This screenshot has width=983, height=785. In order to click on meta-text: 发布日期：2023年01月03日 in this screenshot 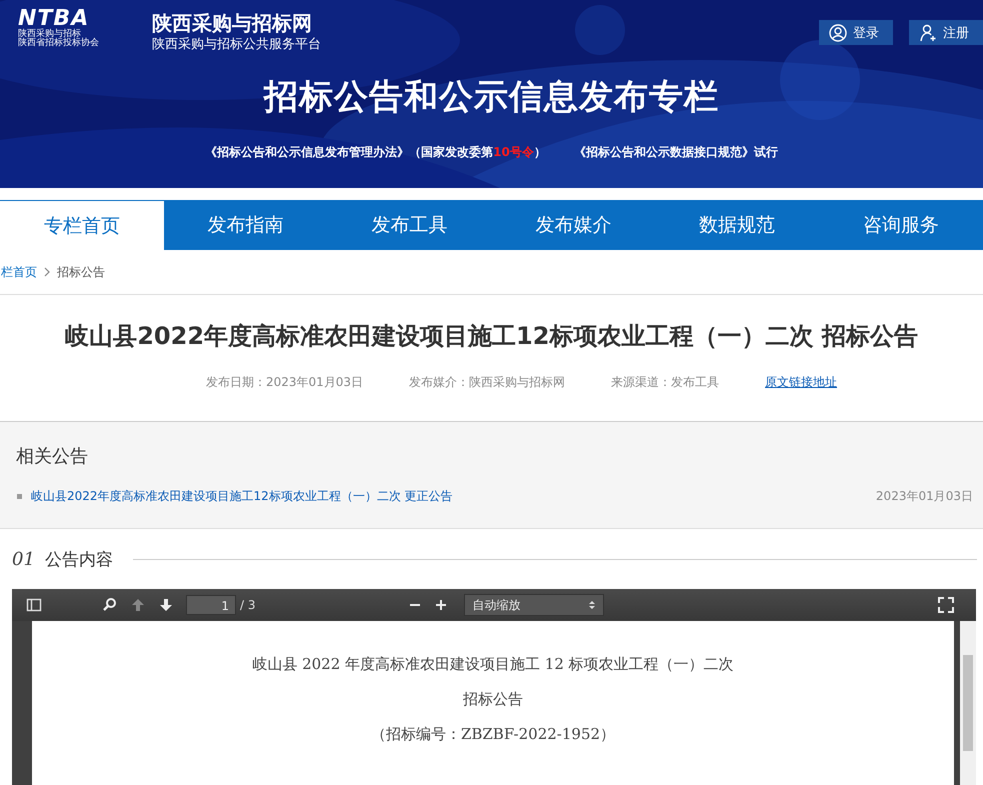, I will do `click(285, 382)`.